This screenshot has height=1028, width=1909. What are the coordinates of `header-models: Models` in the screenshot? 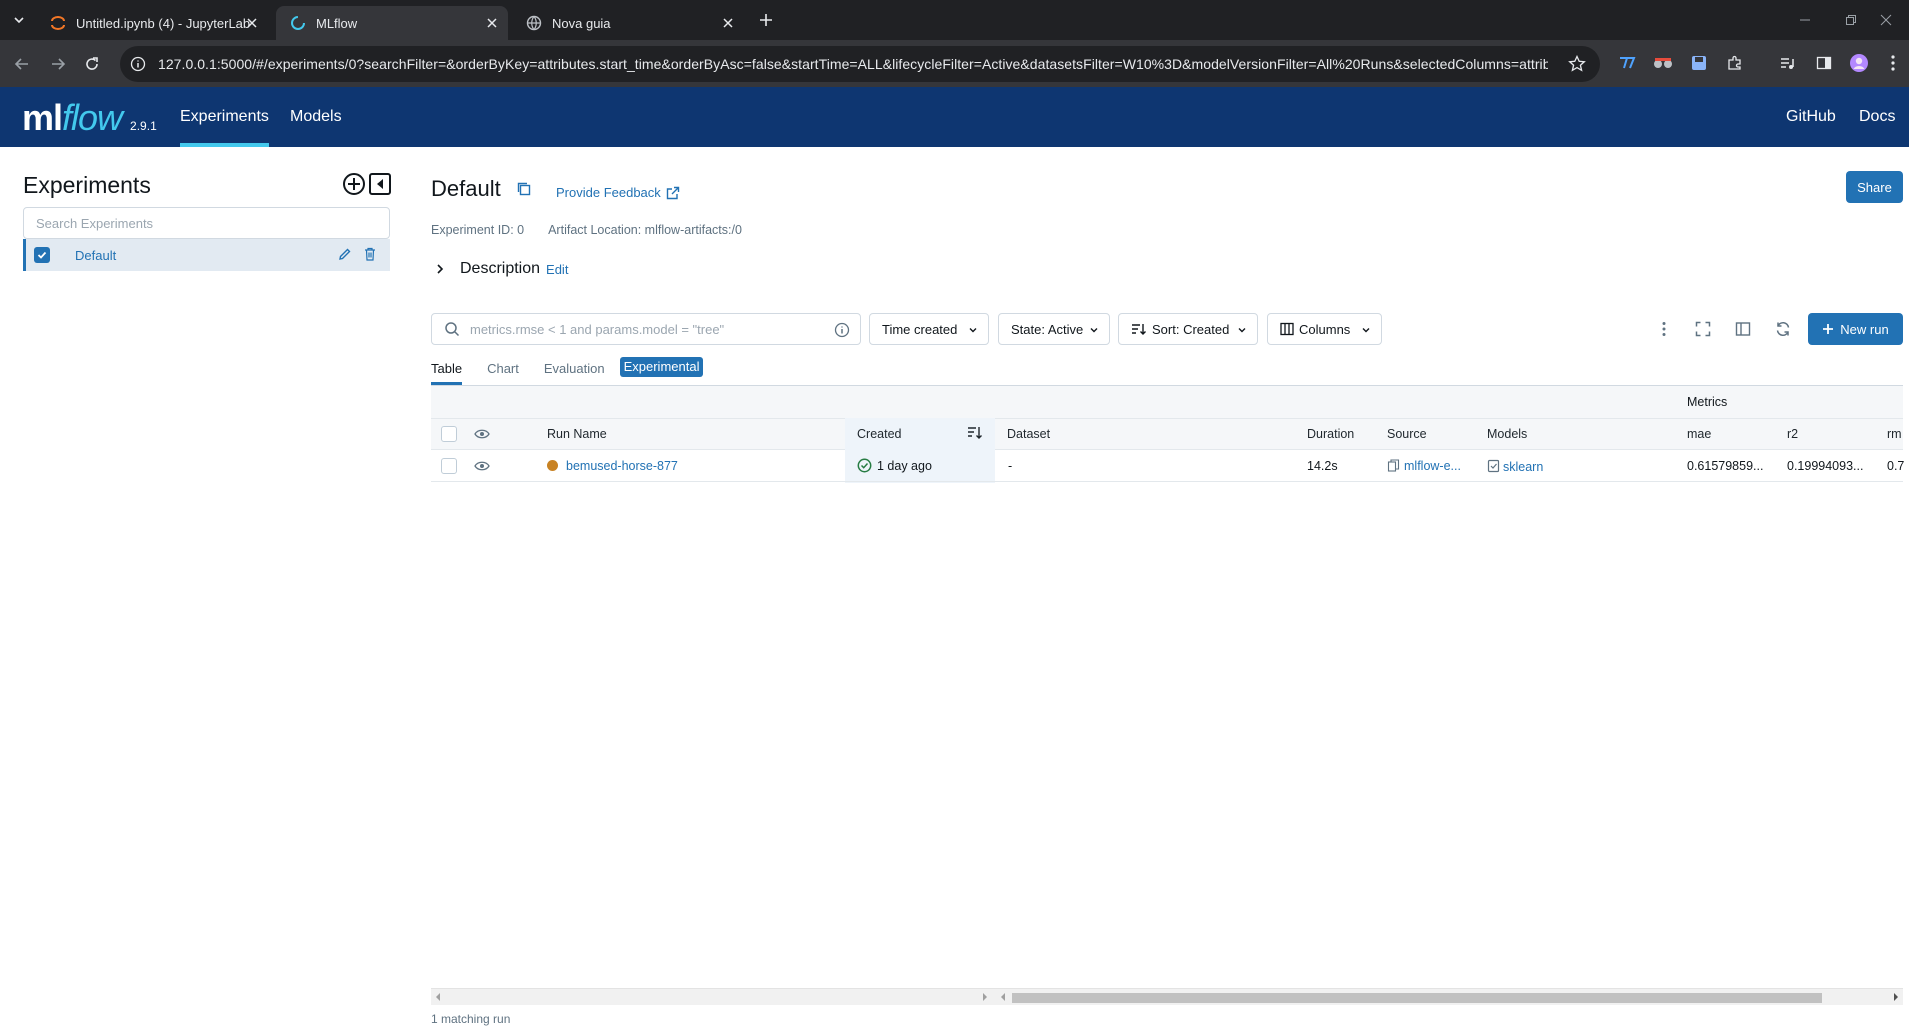 It's located at (1507, 434).